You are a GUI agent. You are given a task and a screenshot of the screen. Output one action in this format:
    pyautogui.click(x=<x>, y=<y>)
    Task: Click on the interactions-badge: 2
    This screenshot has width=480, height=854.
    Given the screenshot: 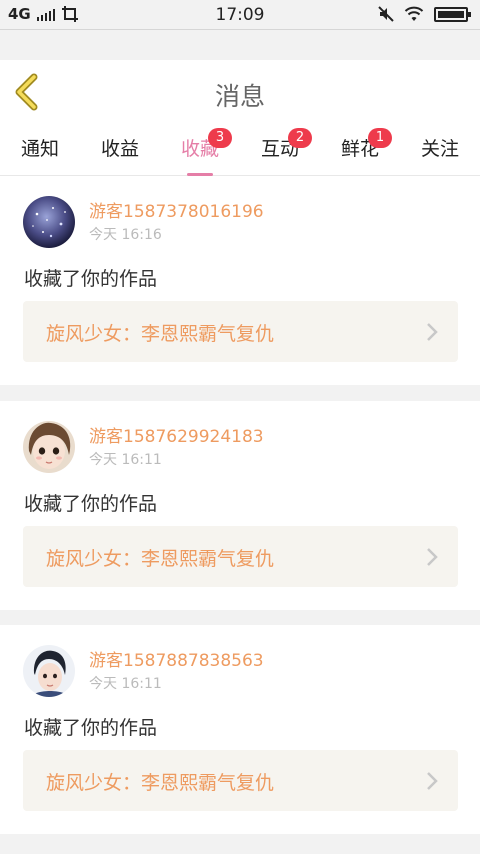 What is the action you would take?
    pyautogui.click(x=300, y=138)
    